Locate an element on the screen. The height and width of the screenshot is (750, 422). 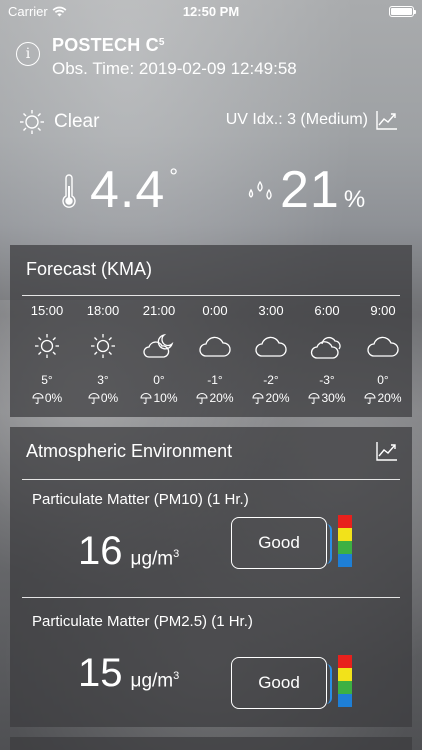
pm10-number: 16 is located at coordinates (100, 551).